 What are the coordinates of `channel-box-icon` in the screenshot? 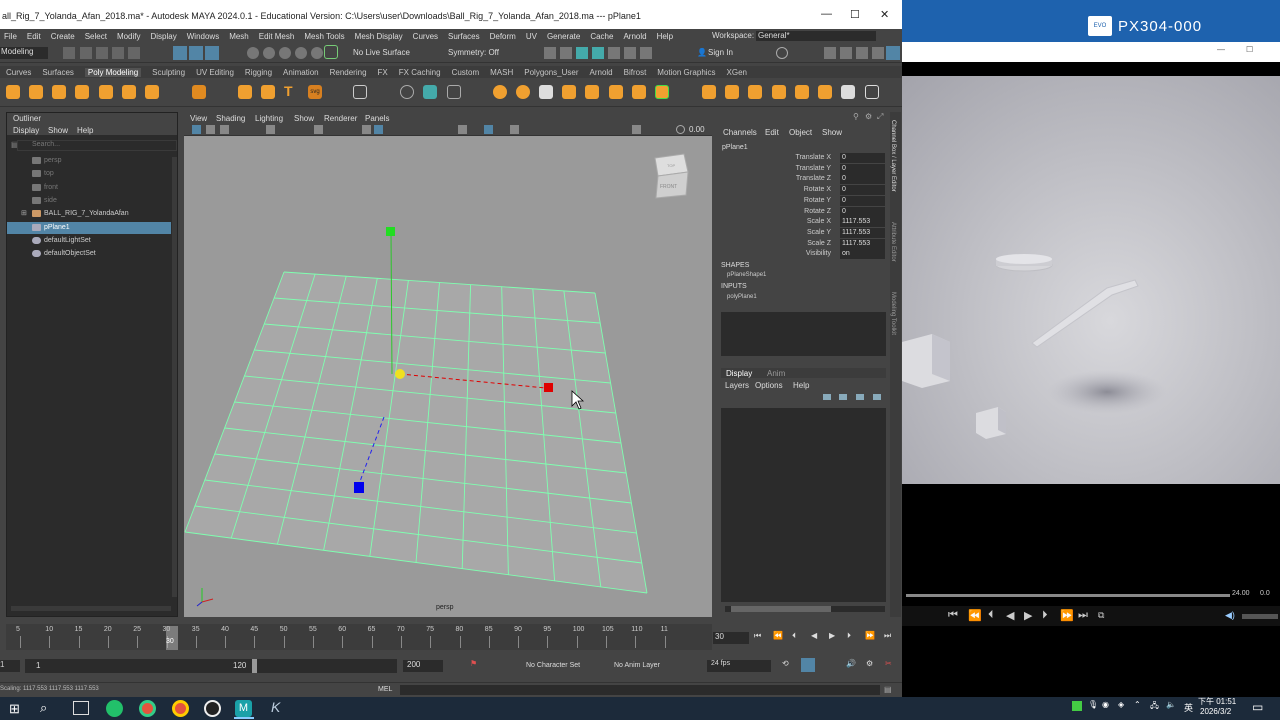 It's located at (878, 53).